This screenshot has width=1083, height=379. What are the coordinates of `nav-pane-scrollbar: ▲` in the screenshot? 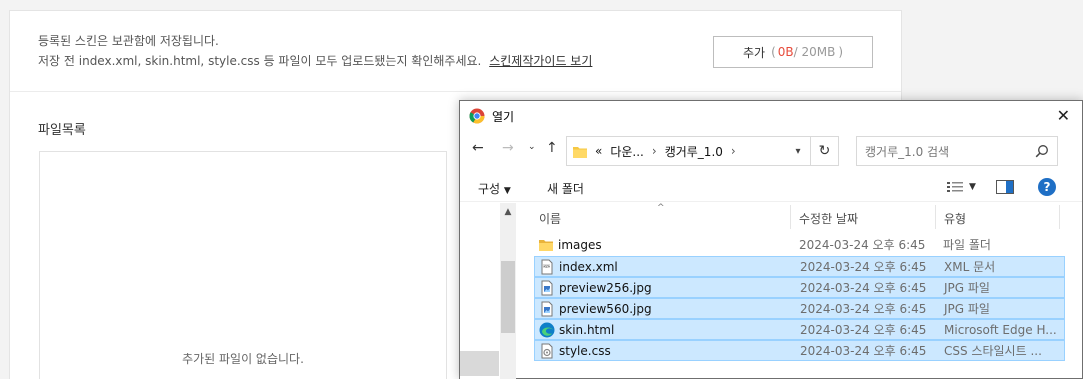 It's located at (508, 291).